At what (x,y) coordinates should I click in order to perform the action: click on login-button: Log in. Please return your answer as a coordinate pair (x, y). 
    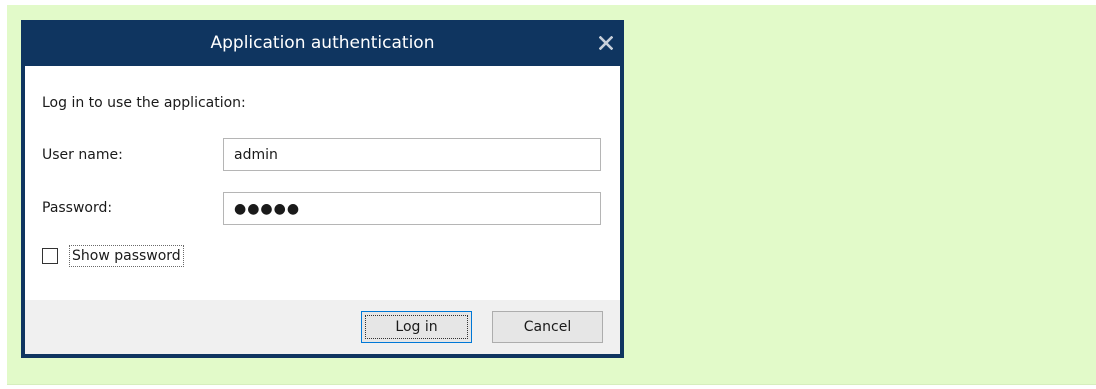
    Looking at the image, I should click on (416, 327).